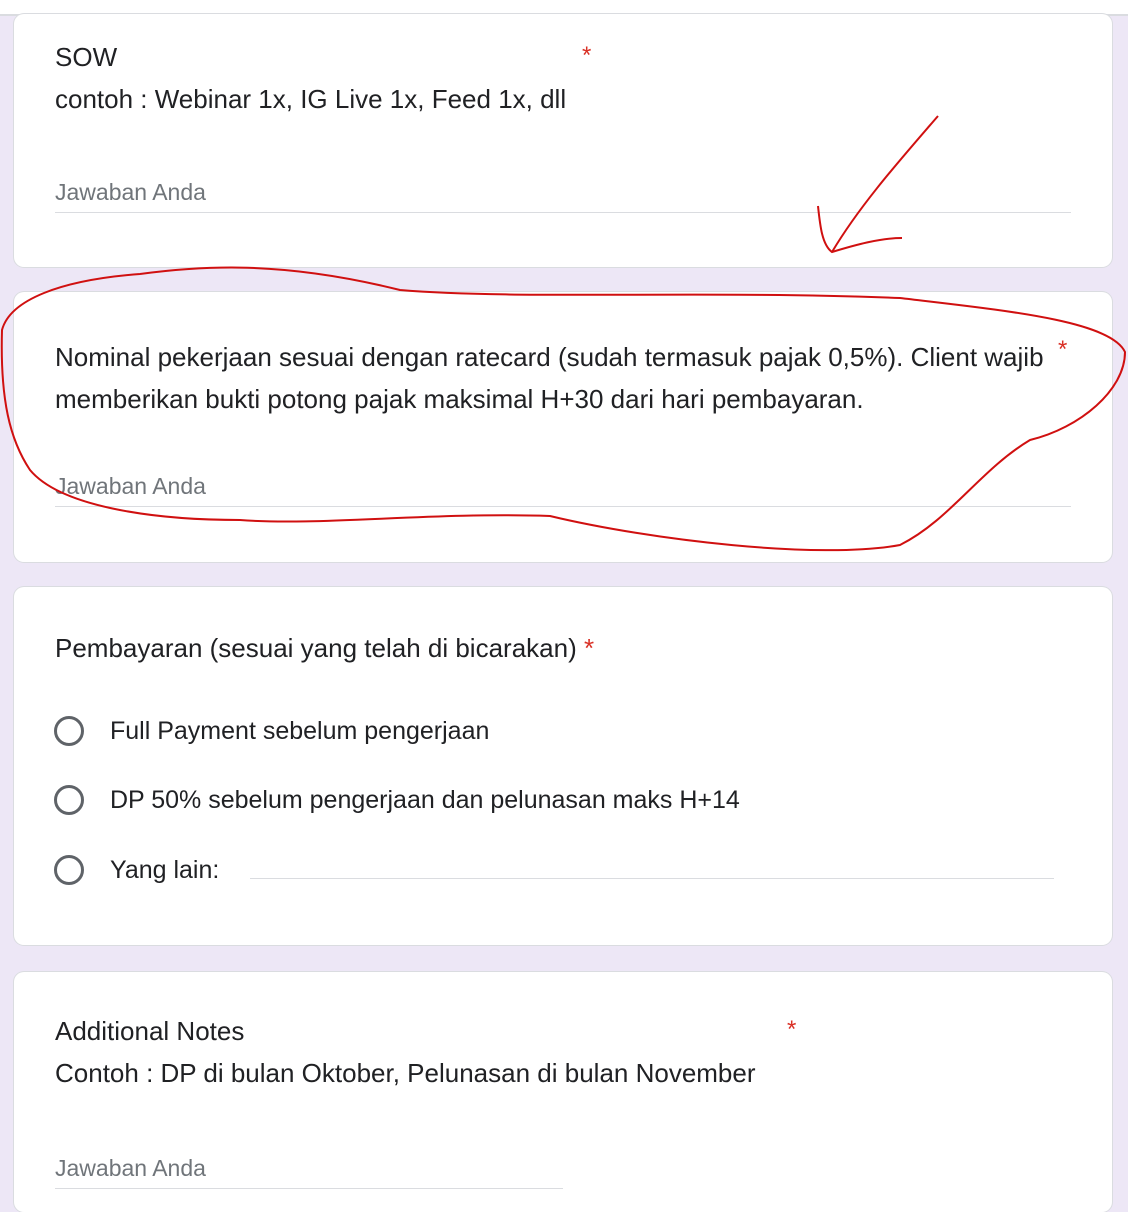 The image size is (1128, 1212). What do you see at coordinates (300, 730) in the screenshot?
I see `radio-option-label: Full Payment sebelum pengerjaan` at bounding box center [300, 730].